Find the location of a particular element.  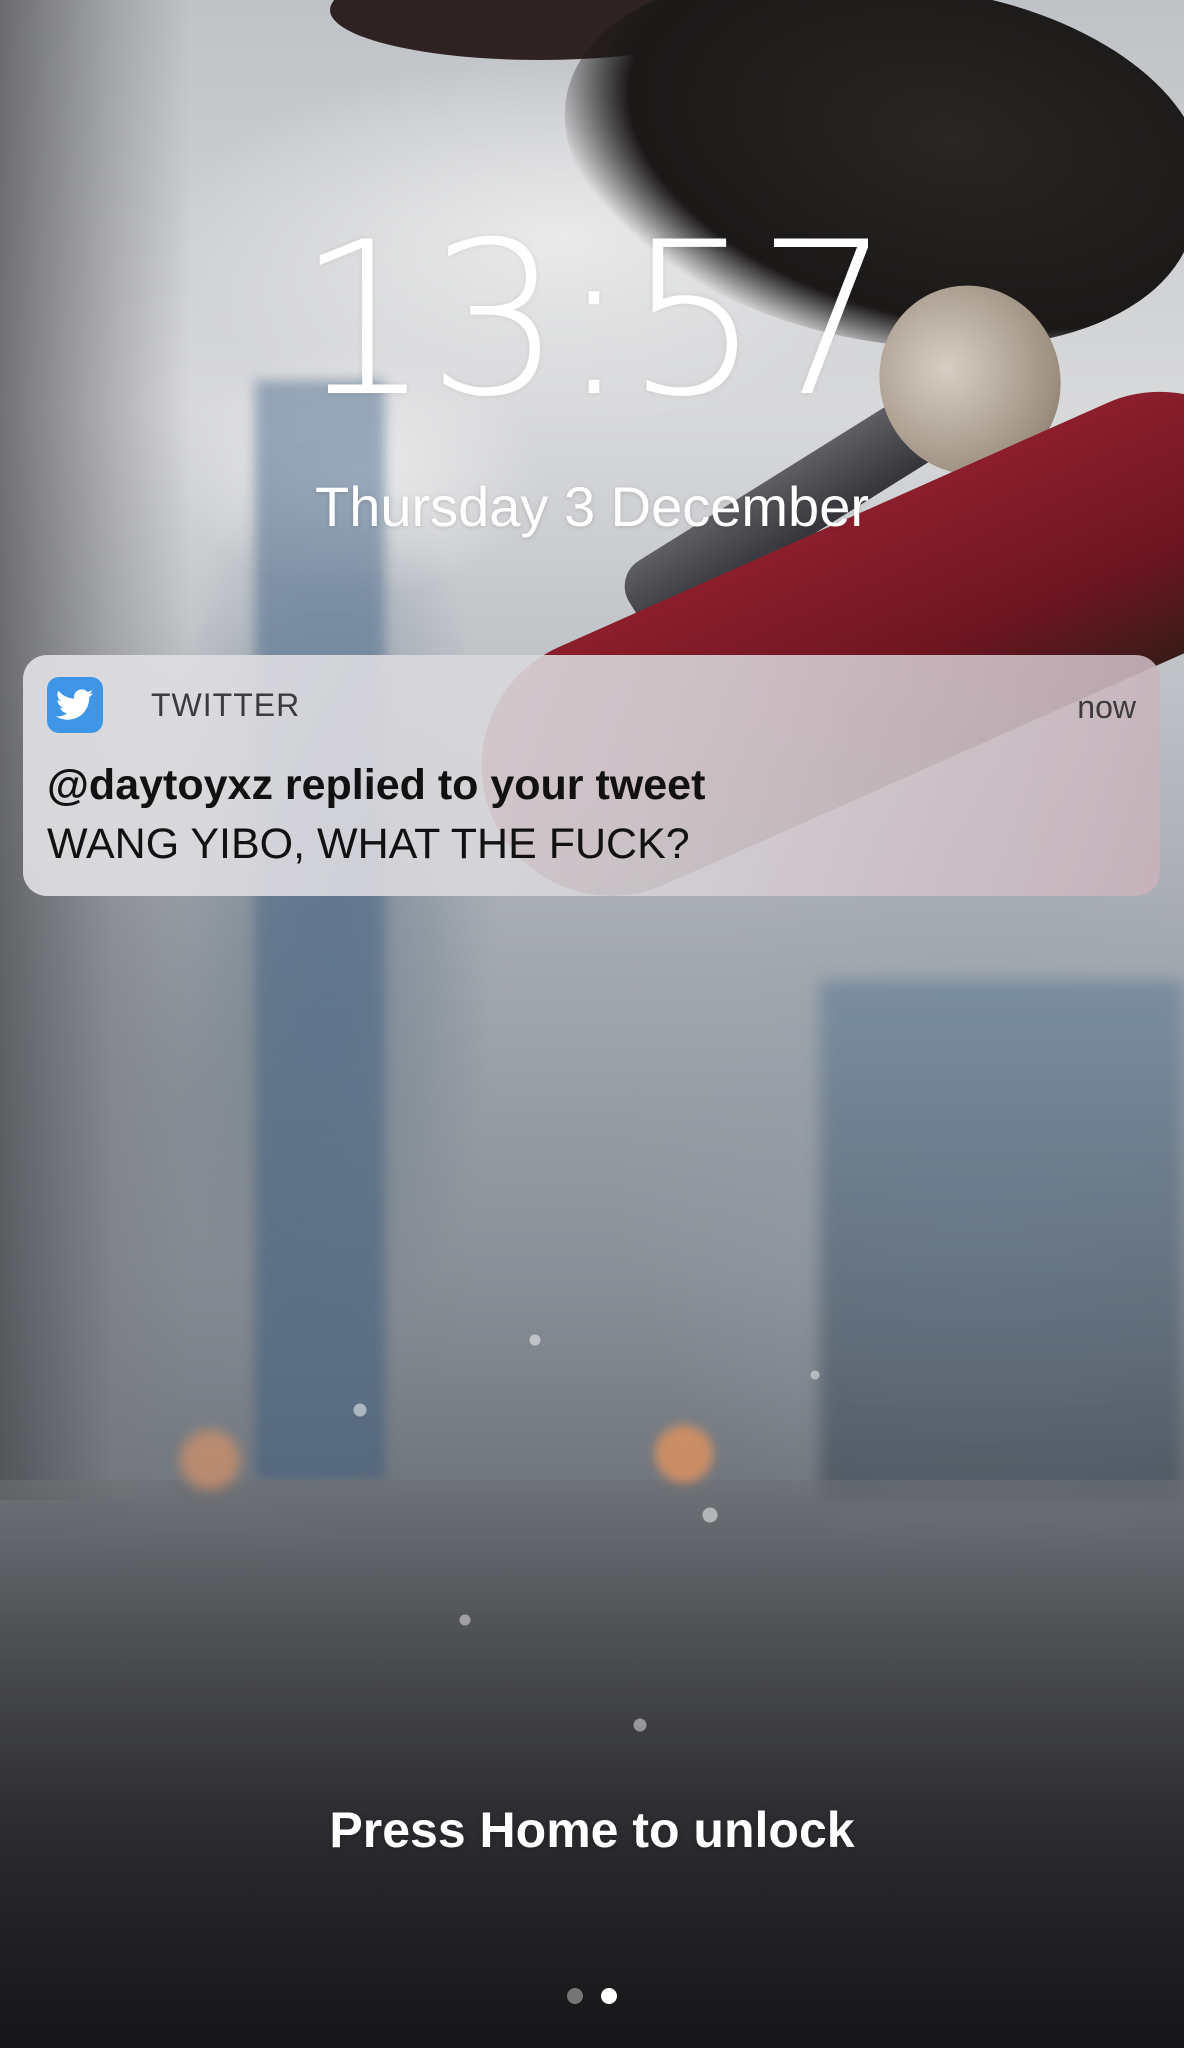

unlock-hint: Press Home to unlock is located at coordinates (592, 1830).